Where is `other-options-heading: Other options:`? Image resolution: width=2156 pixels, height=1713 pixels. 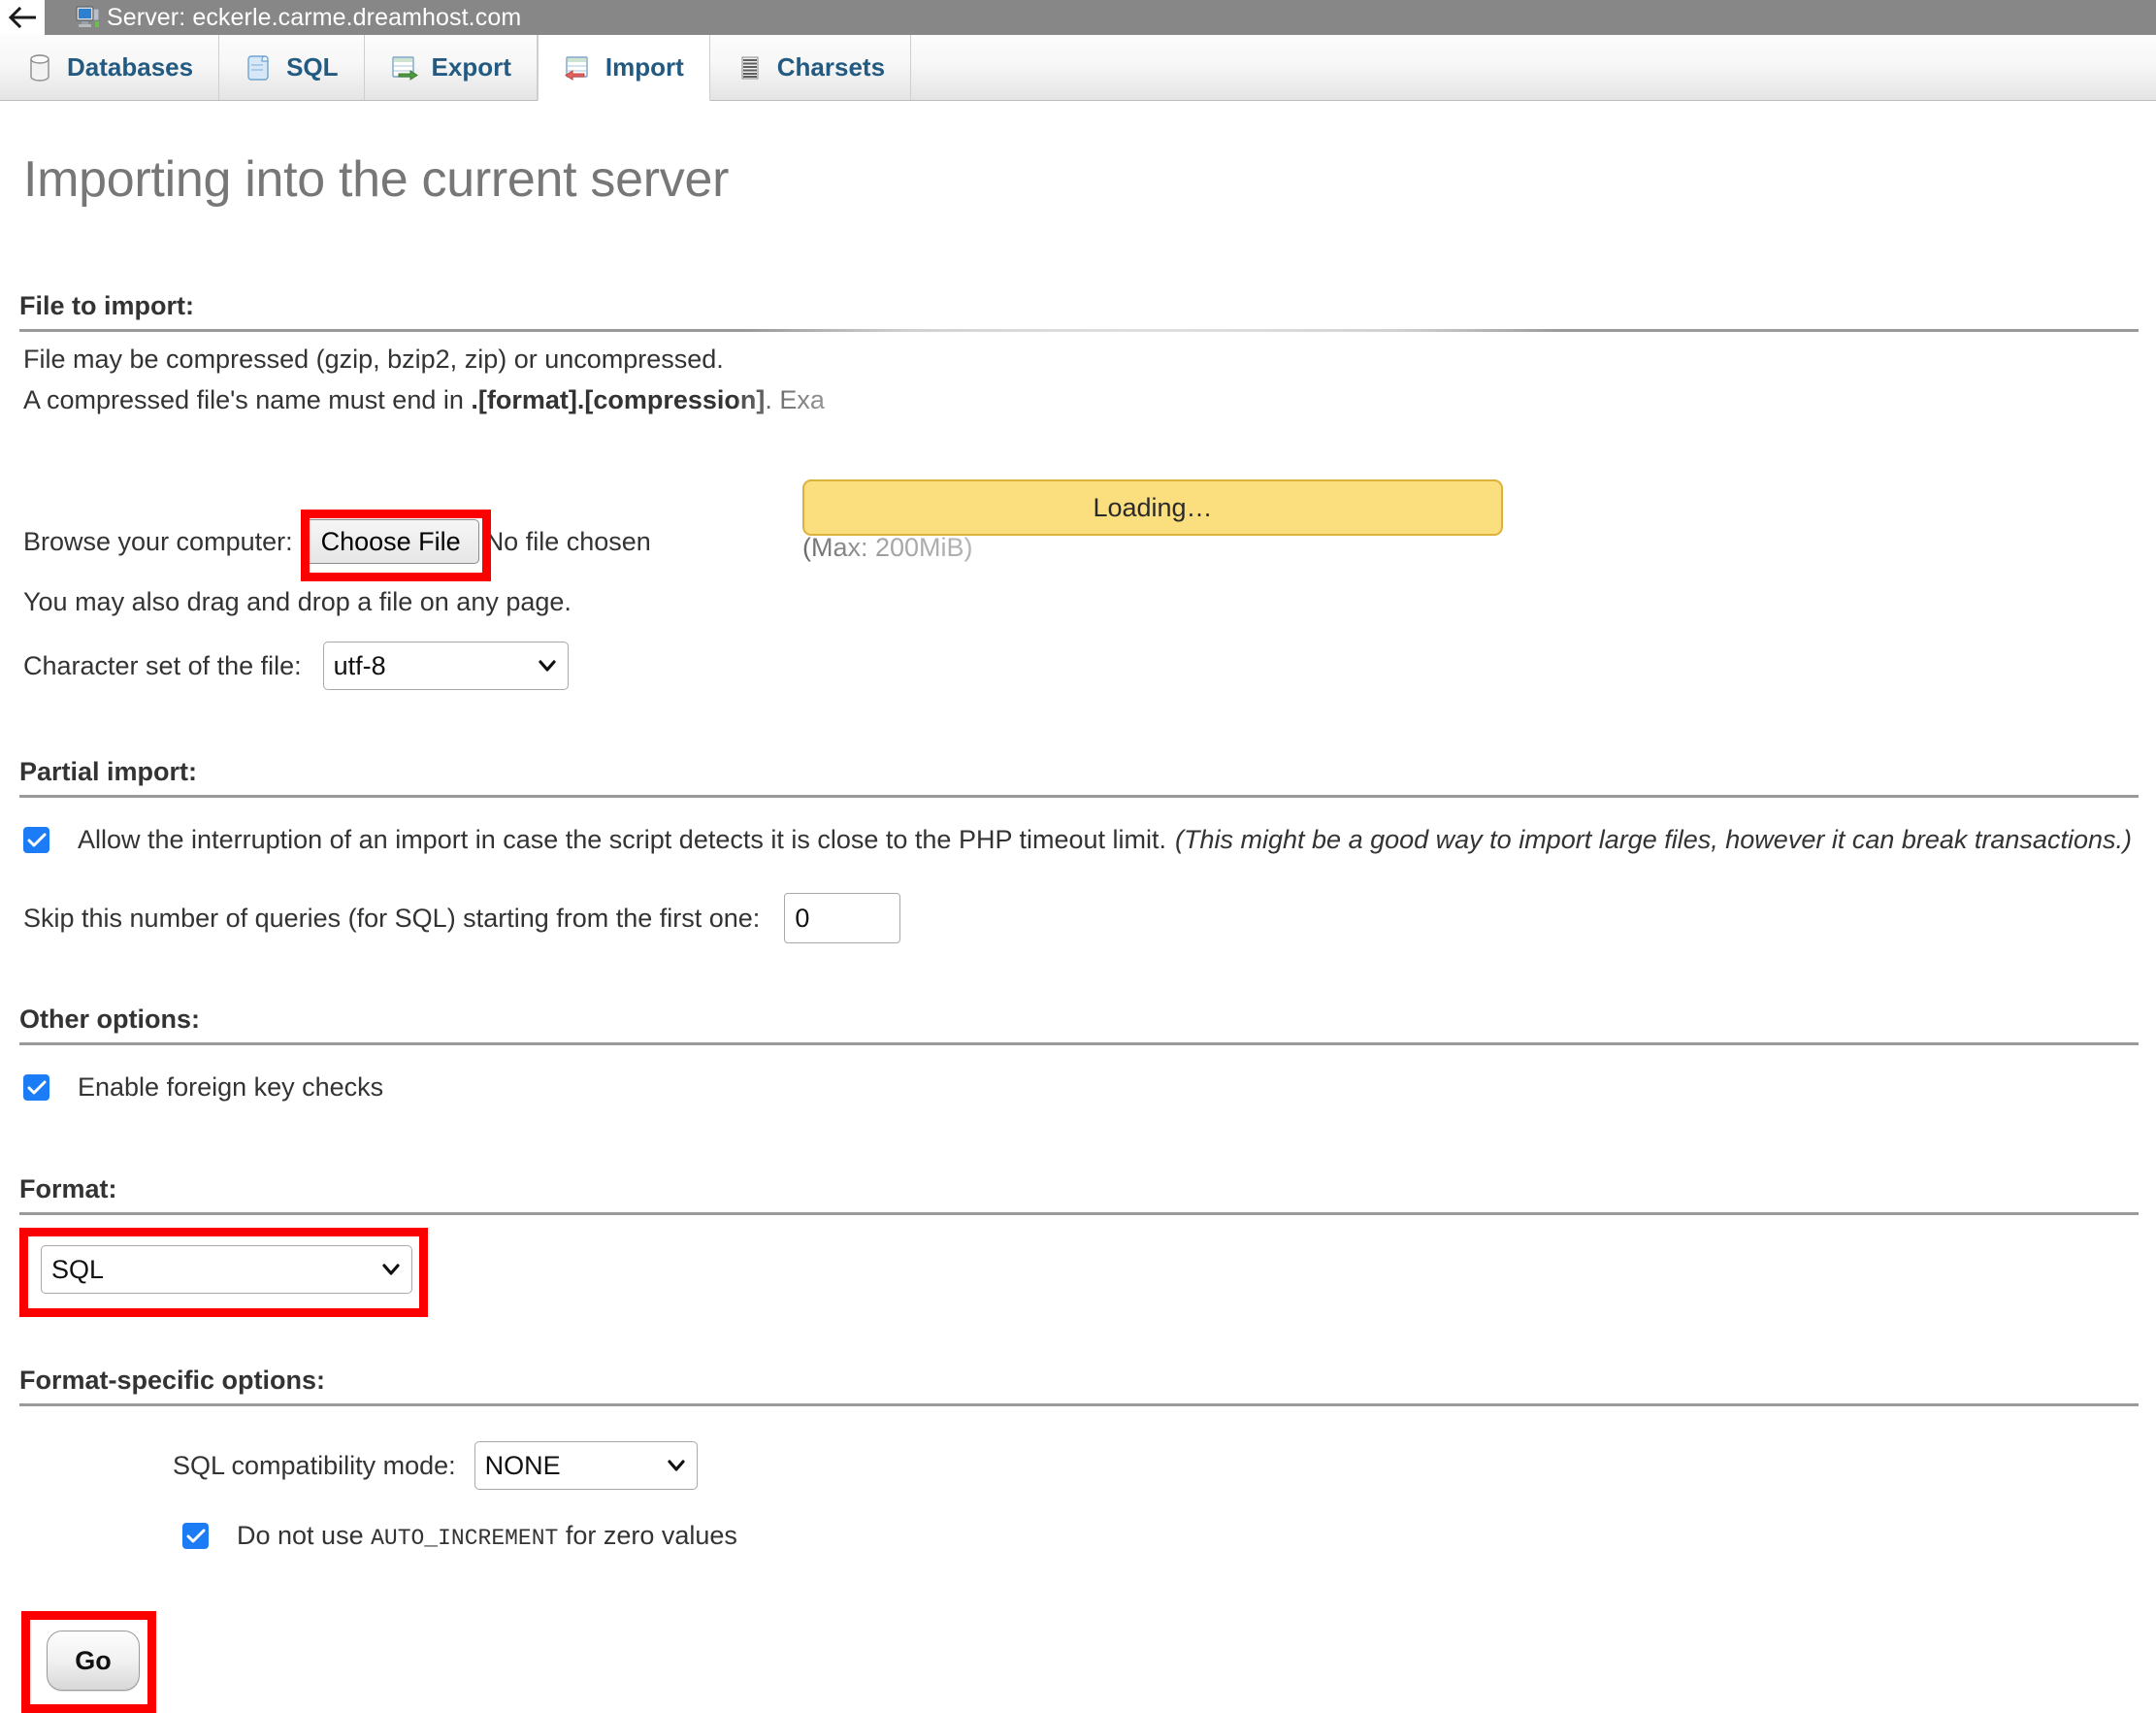 other-options-heading: Other options: is located at coordinates (1079, 1025).